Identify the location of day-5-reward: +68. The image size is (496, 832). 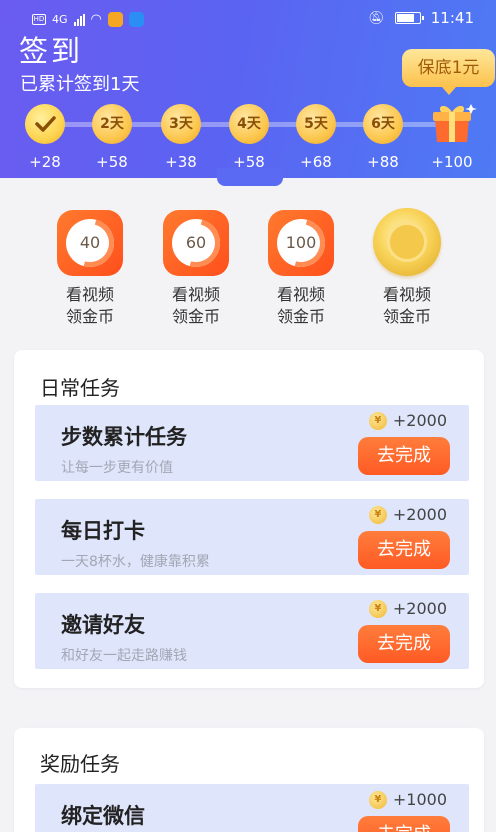
(316, 162).